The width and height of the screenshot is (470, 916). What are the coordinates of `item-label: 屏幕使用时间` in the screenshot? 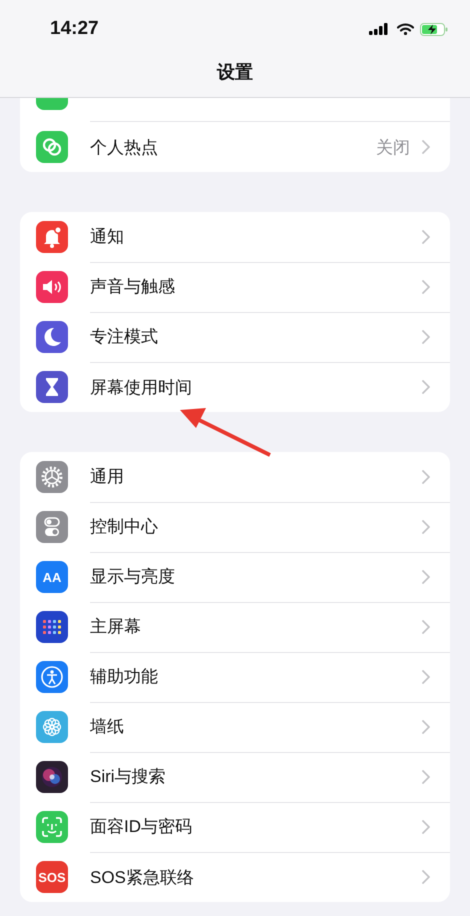 It's located at (141, 387).